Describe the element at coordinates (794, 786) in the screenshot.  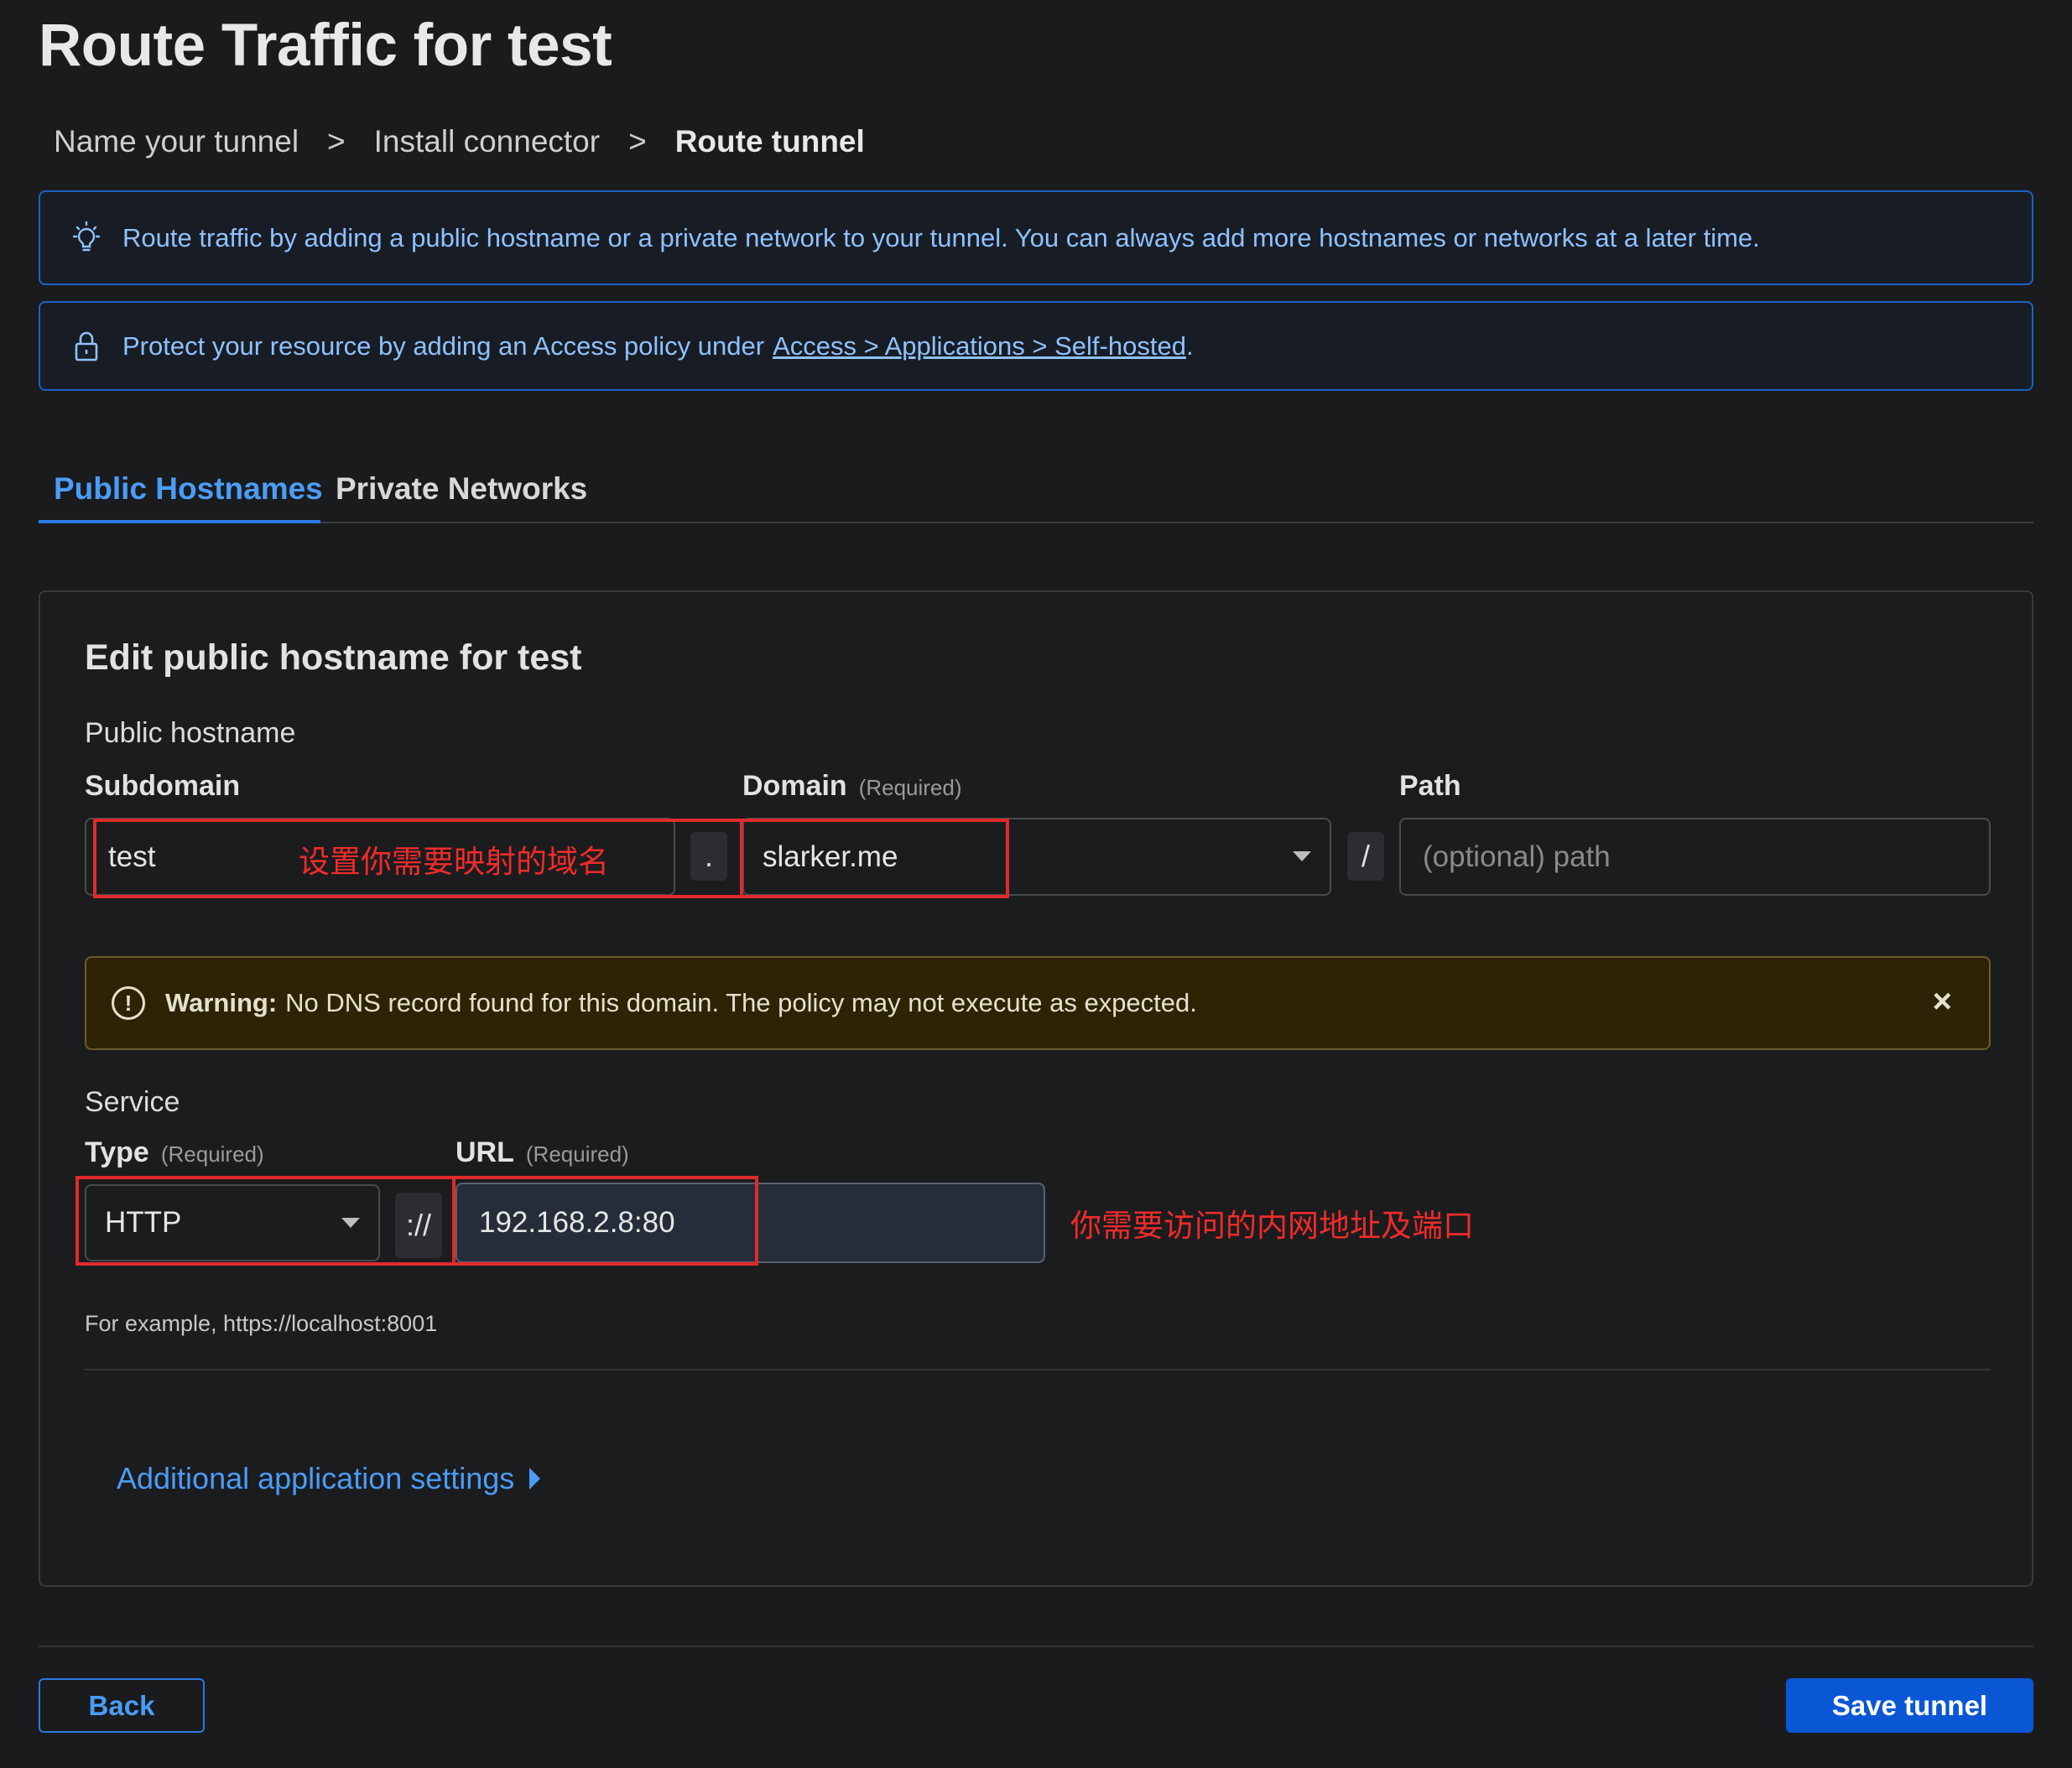
I see `domain-label: Domain` at that location.